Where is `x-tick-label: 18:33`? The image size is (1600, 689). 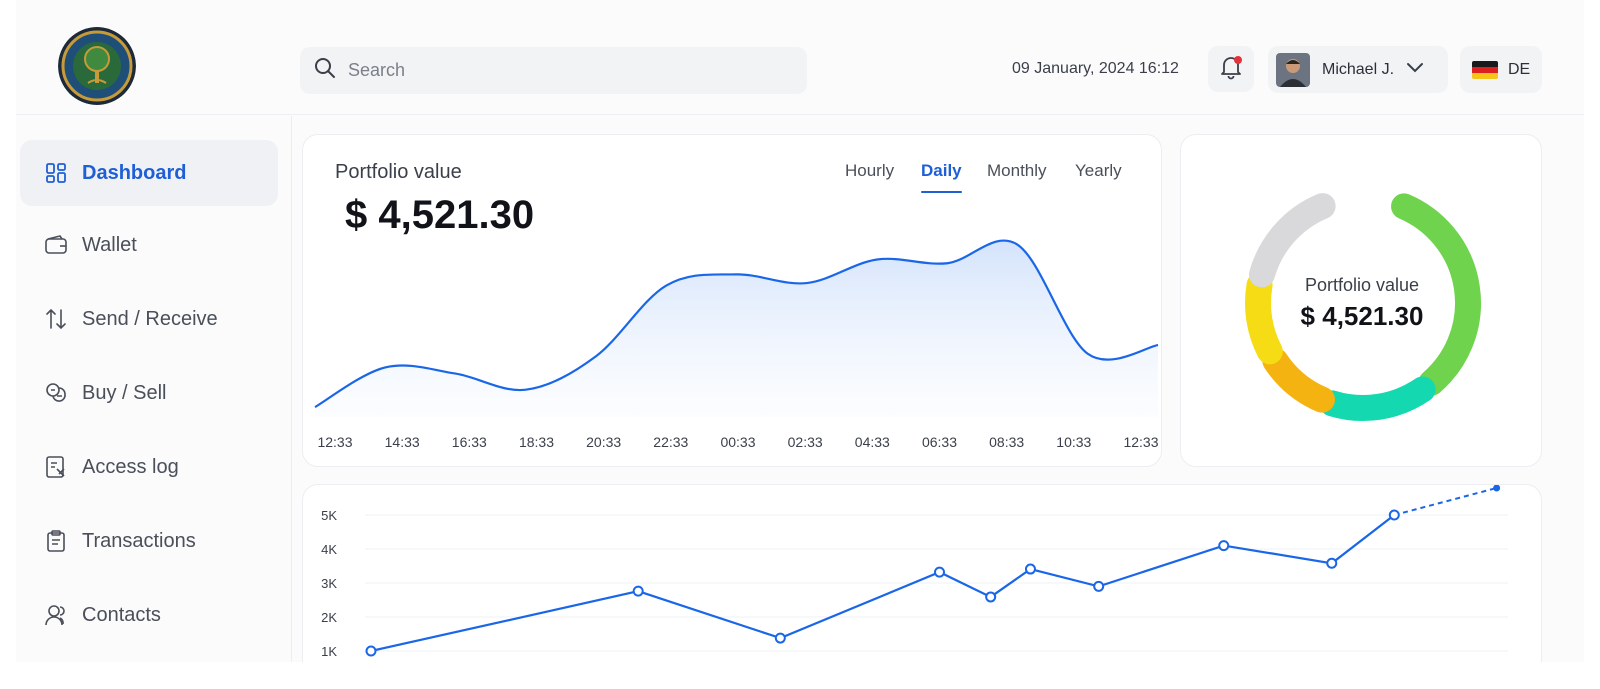
x-tick-label: 18:33 is located at coordinates (536, 442).